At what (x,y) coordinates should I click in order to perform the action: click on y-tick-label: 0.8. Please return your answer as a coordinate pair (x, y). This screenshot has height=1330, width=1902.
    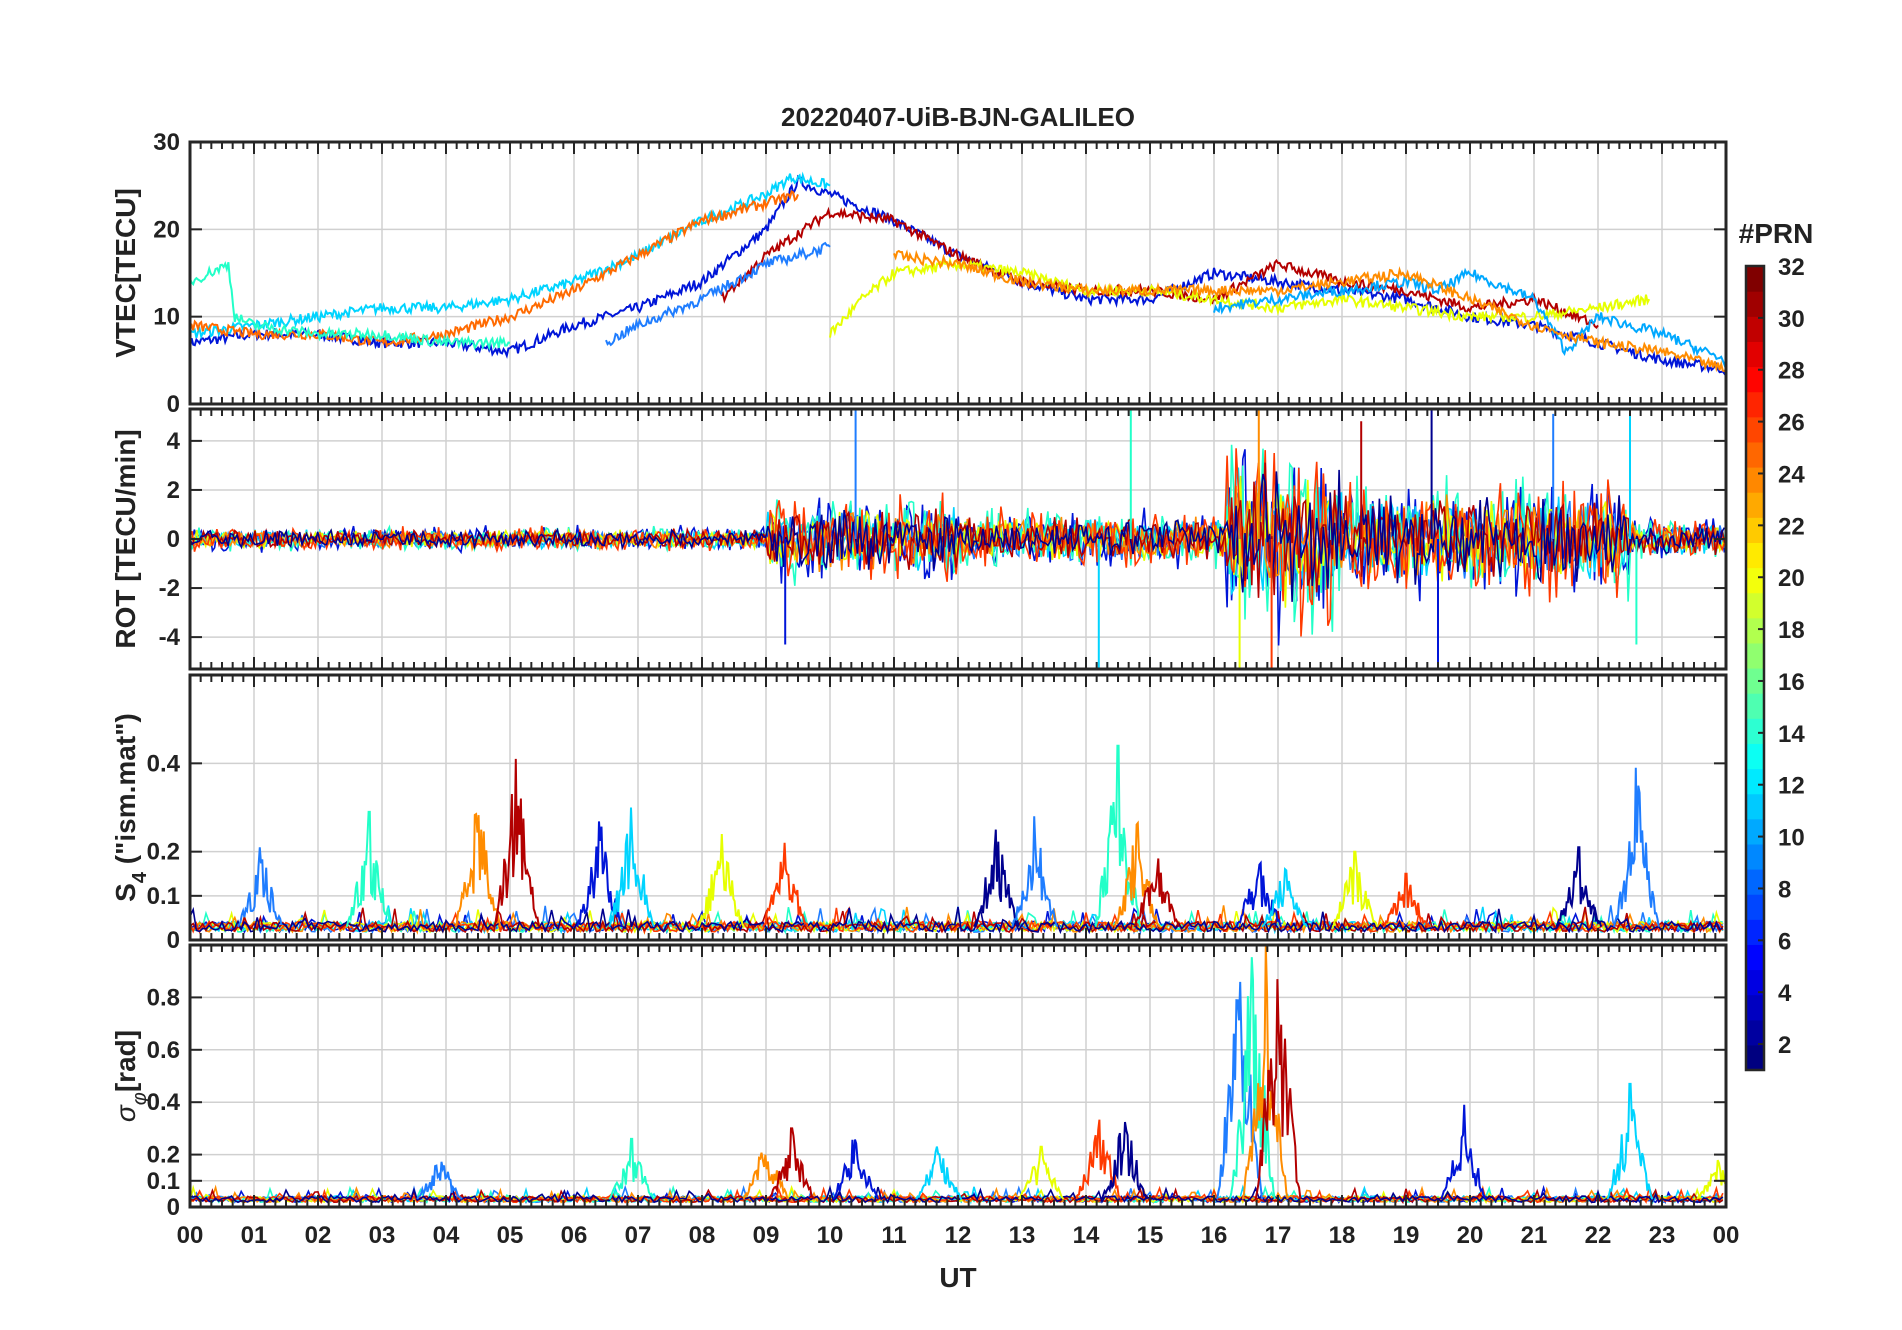
    Looking at the image, I should click on (163, 997).